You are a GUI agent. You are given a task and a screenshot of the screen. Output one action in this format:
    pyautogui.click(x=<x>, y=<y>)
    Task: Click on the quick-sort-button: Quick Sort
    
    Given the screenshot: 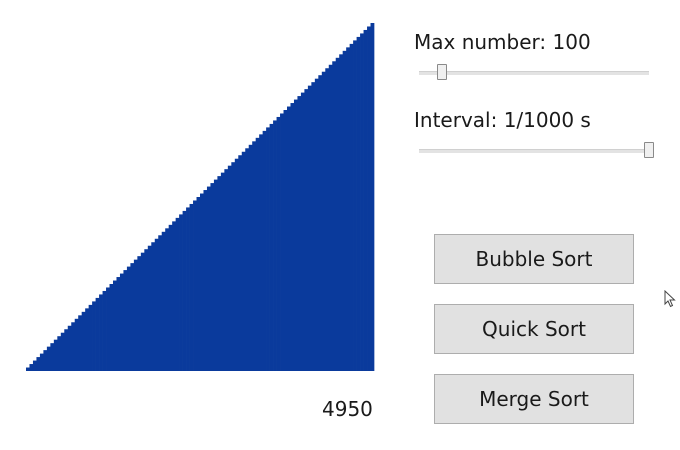 What is the action you would take?
    pyautogui.click(x=534, y=329)
    